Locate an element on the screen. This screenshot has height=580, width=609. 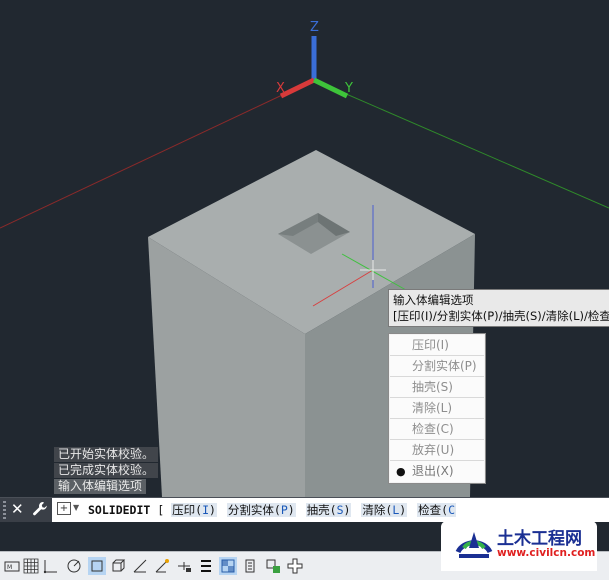
3dosnap-icon is located at coordinates (118, 566).